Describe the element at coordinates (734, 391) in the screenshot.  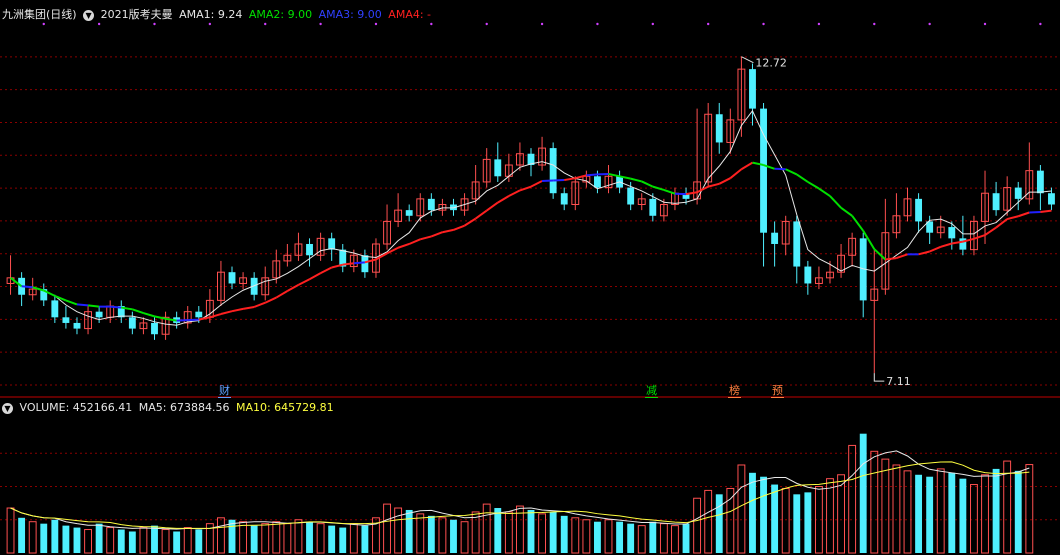
I see `marker-bang: 榜` at that location.